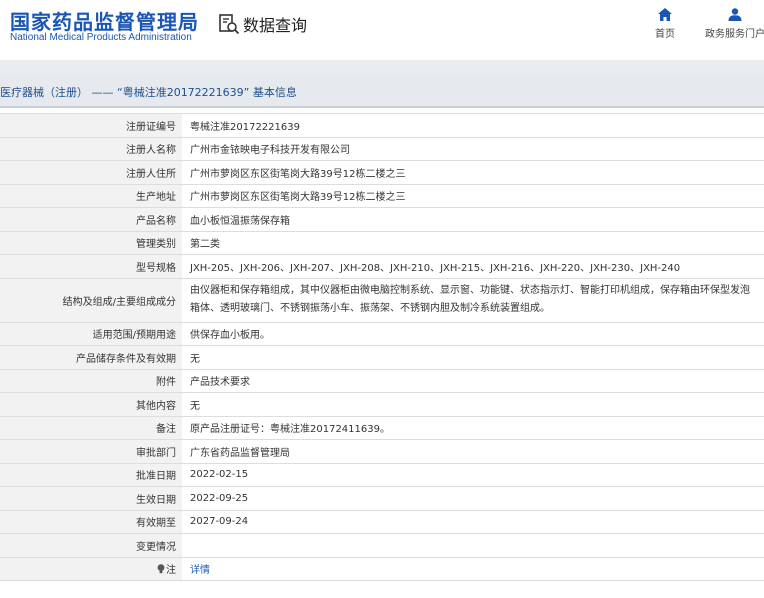 The height and width of the screenshot is (598, 764). What do you see at coordinates (91, 172) in the screenshot?
I see `row-label: 注册人住所` at bounding box center [91, 172].